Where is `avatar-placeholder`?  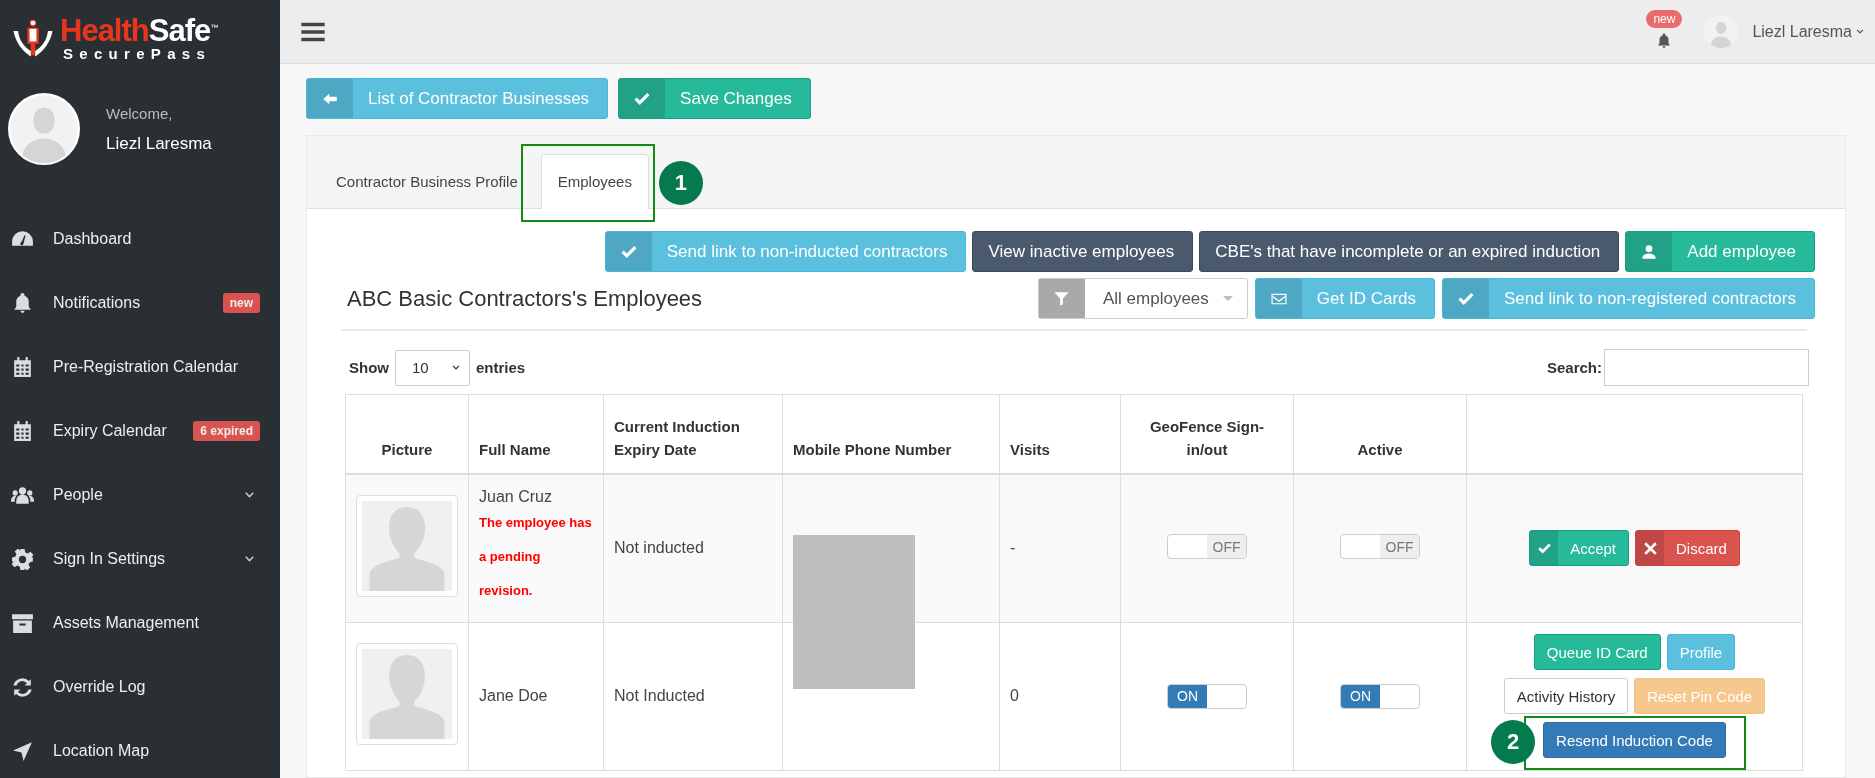 avatar-placeholder is located at coordinates (44, 129).